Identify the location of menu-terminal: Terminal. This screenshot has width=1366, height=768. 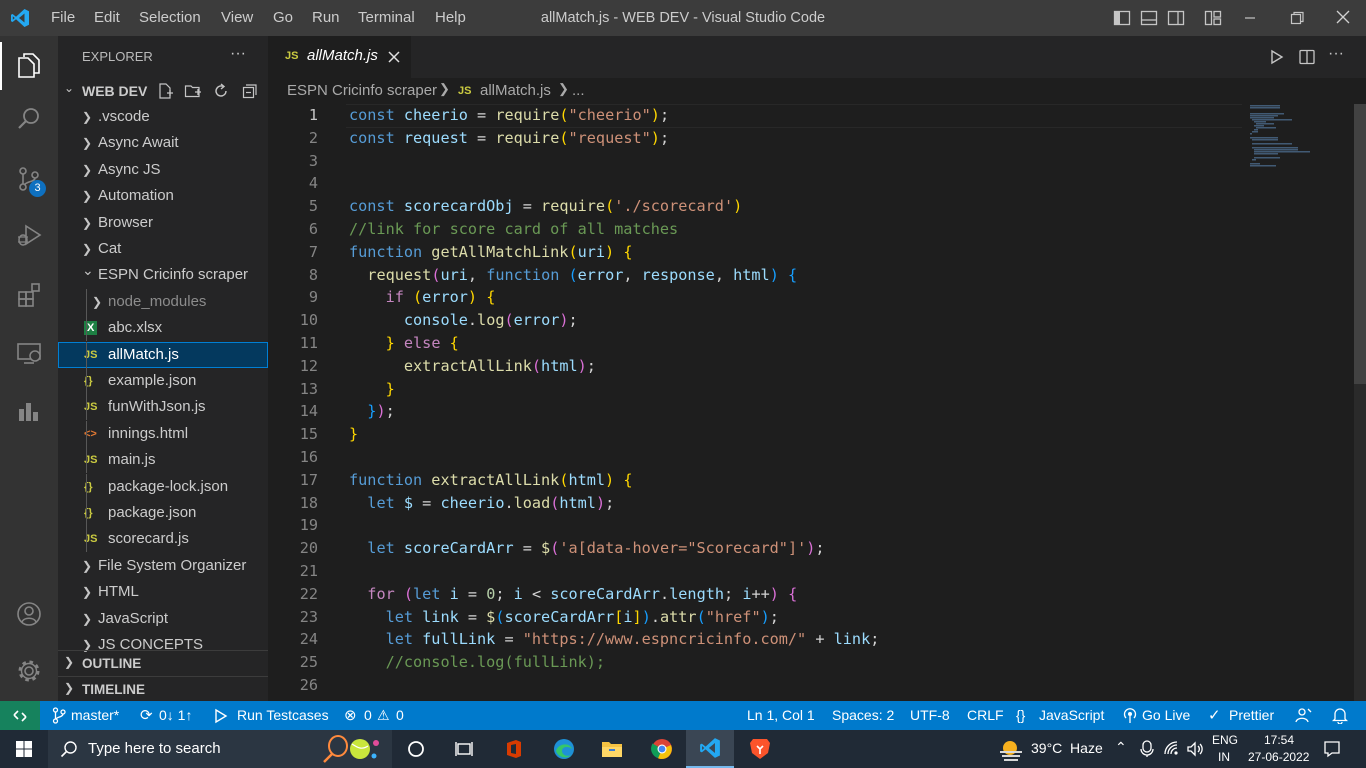
(386, 18).